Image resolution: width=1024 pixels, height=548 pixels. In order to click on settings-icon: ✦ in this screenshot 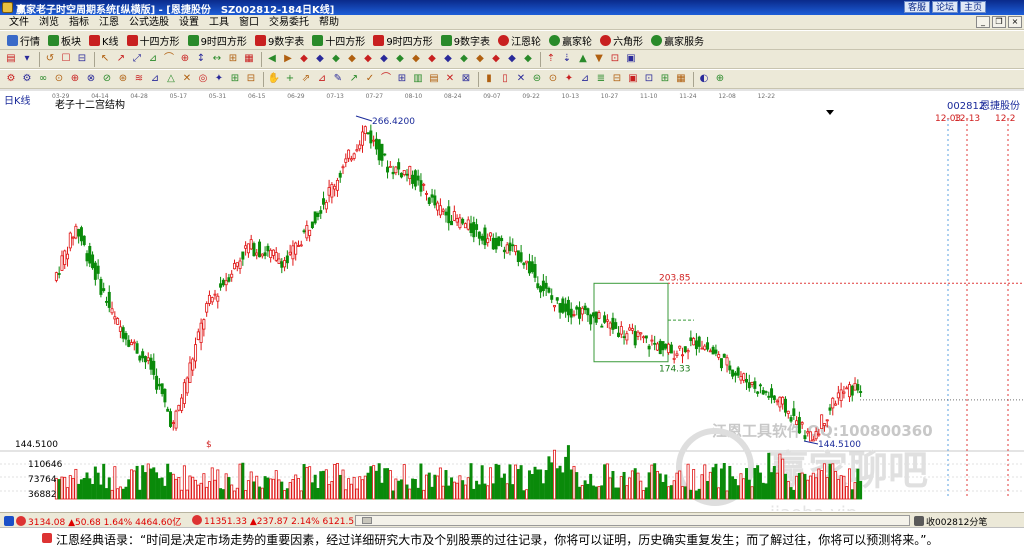, I will do `click(569, 79)`.